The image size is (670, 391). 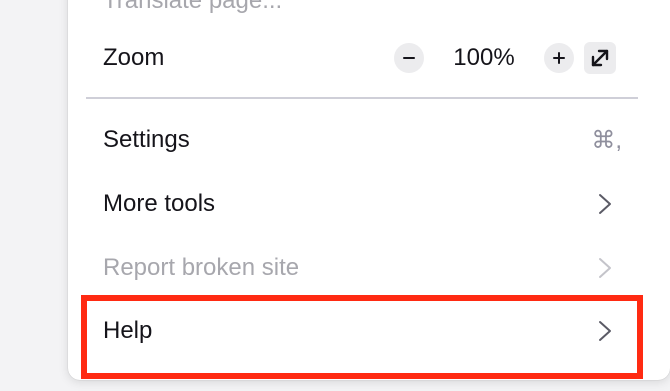 I want to click on menu-item-label: Help, so click(x=128, y=330).